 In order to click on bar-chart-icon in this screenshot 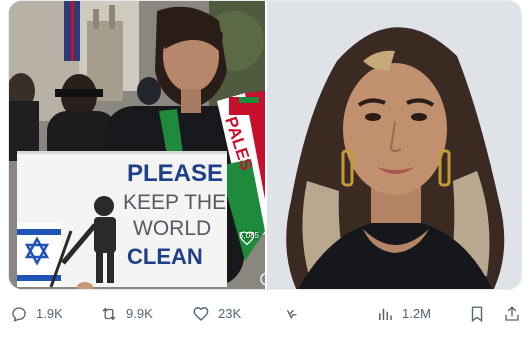, I will do `click(385, 314)`.